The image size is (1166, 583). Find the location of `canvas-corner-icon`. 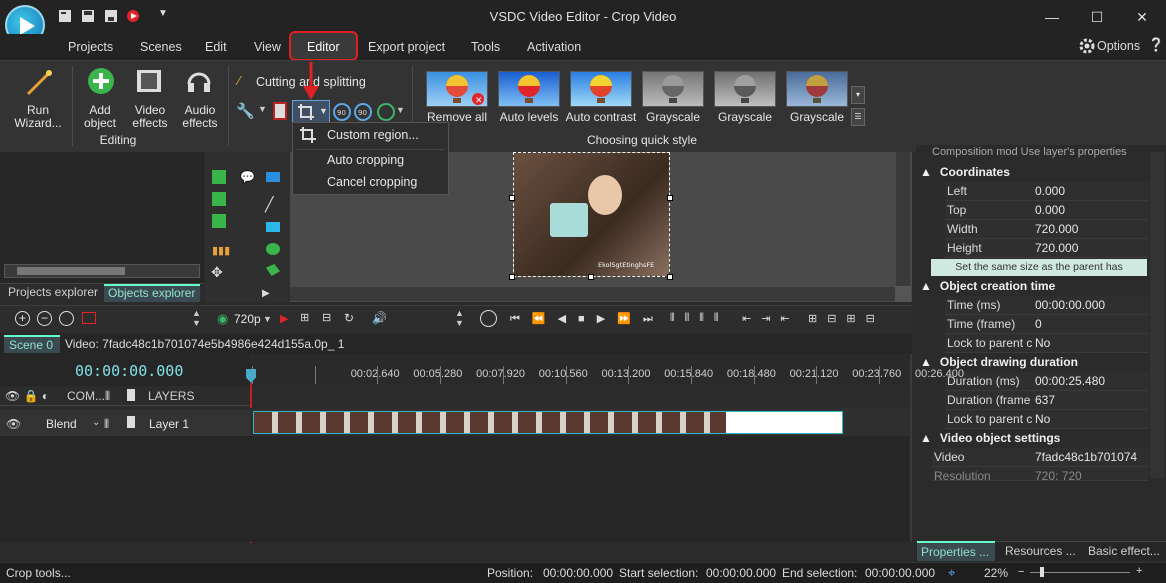

canvas-corner-icon is located at coordinates (903, 294).